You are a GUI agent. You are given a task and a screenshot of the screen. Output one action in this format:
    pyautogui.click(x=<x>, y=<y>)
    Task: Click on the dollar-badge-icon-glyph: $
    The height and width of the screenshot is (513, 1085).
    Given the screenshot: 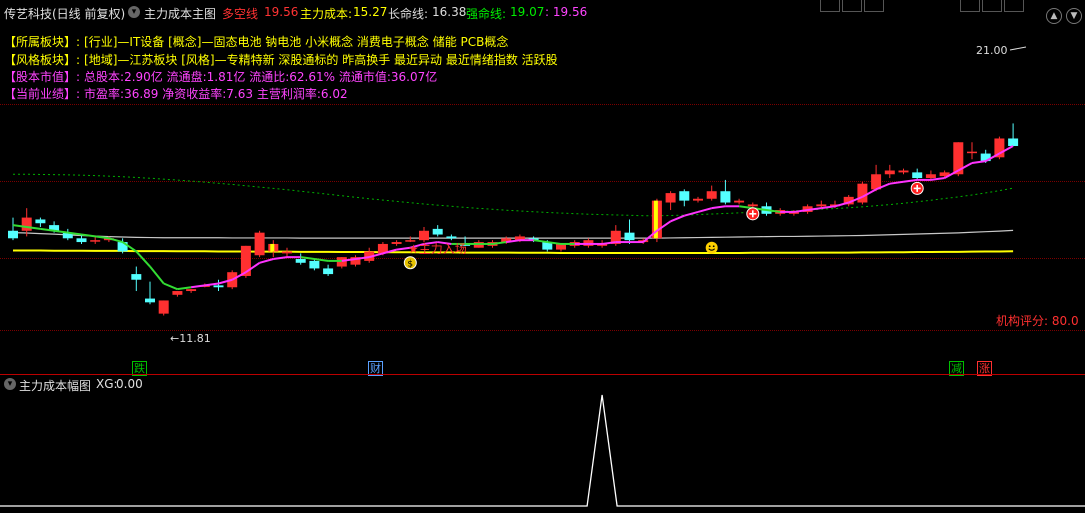 What is the action you would take?
    pyautogui.click(x=410, y=264)
    